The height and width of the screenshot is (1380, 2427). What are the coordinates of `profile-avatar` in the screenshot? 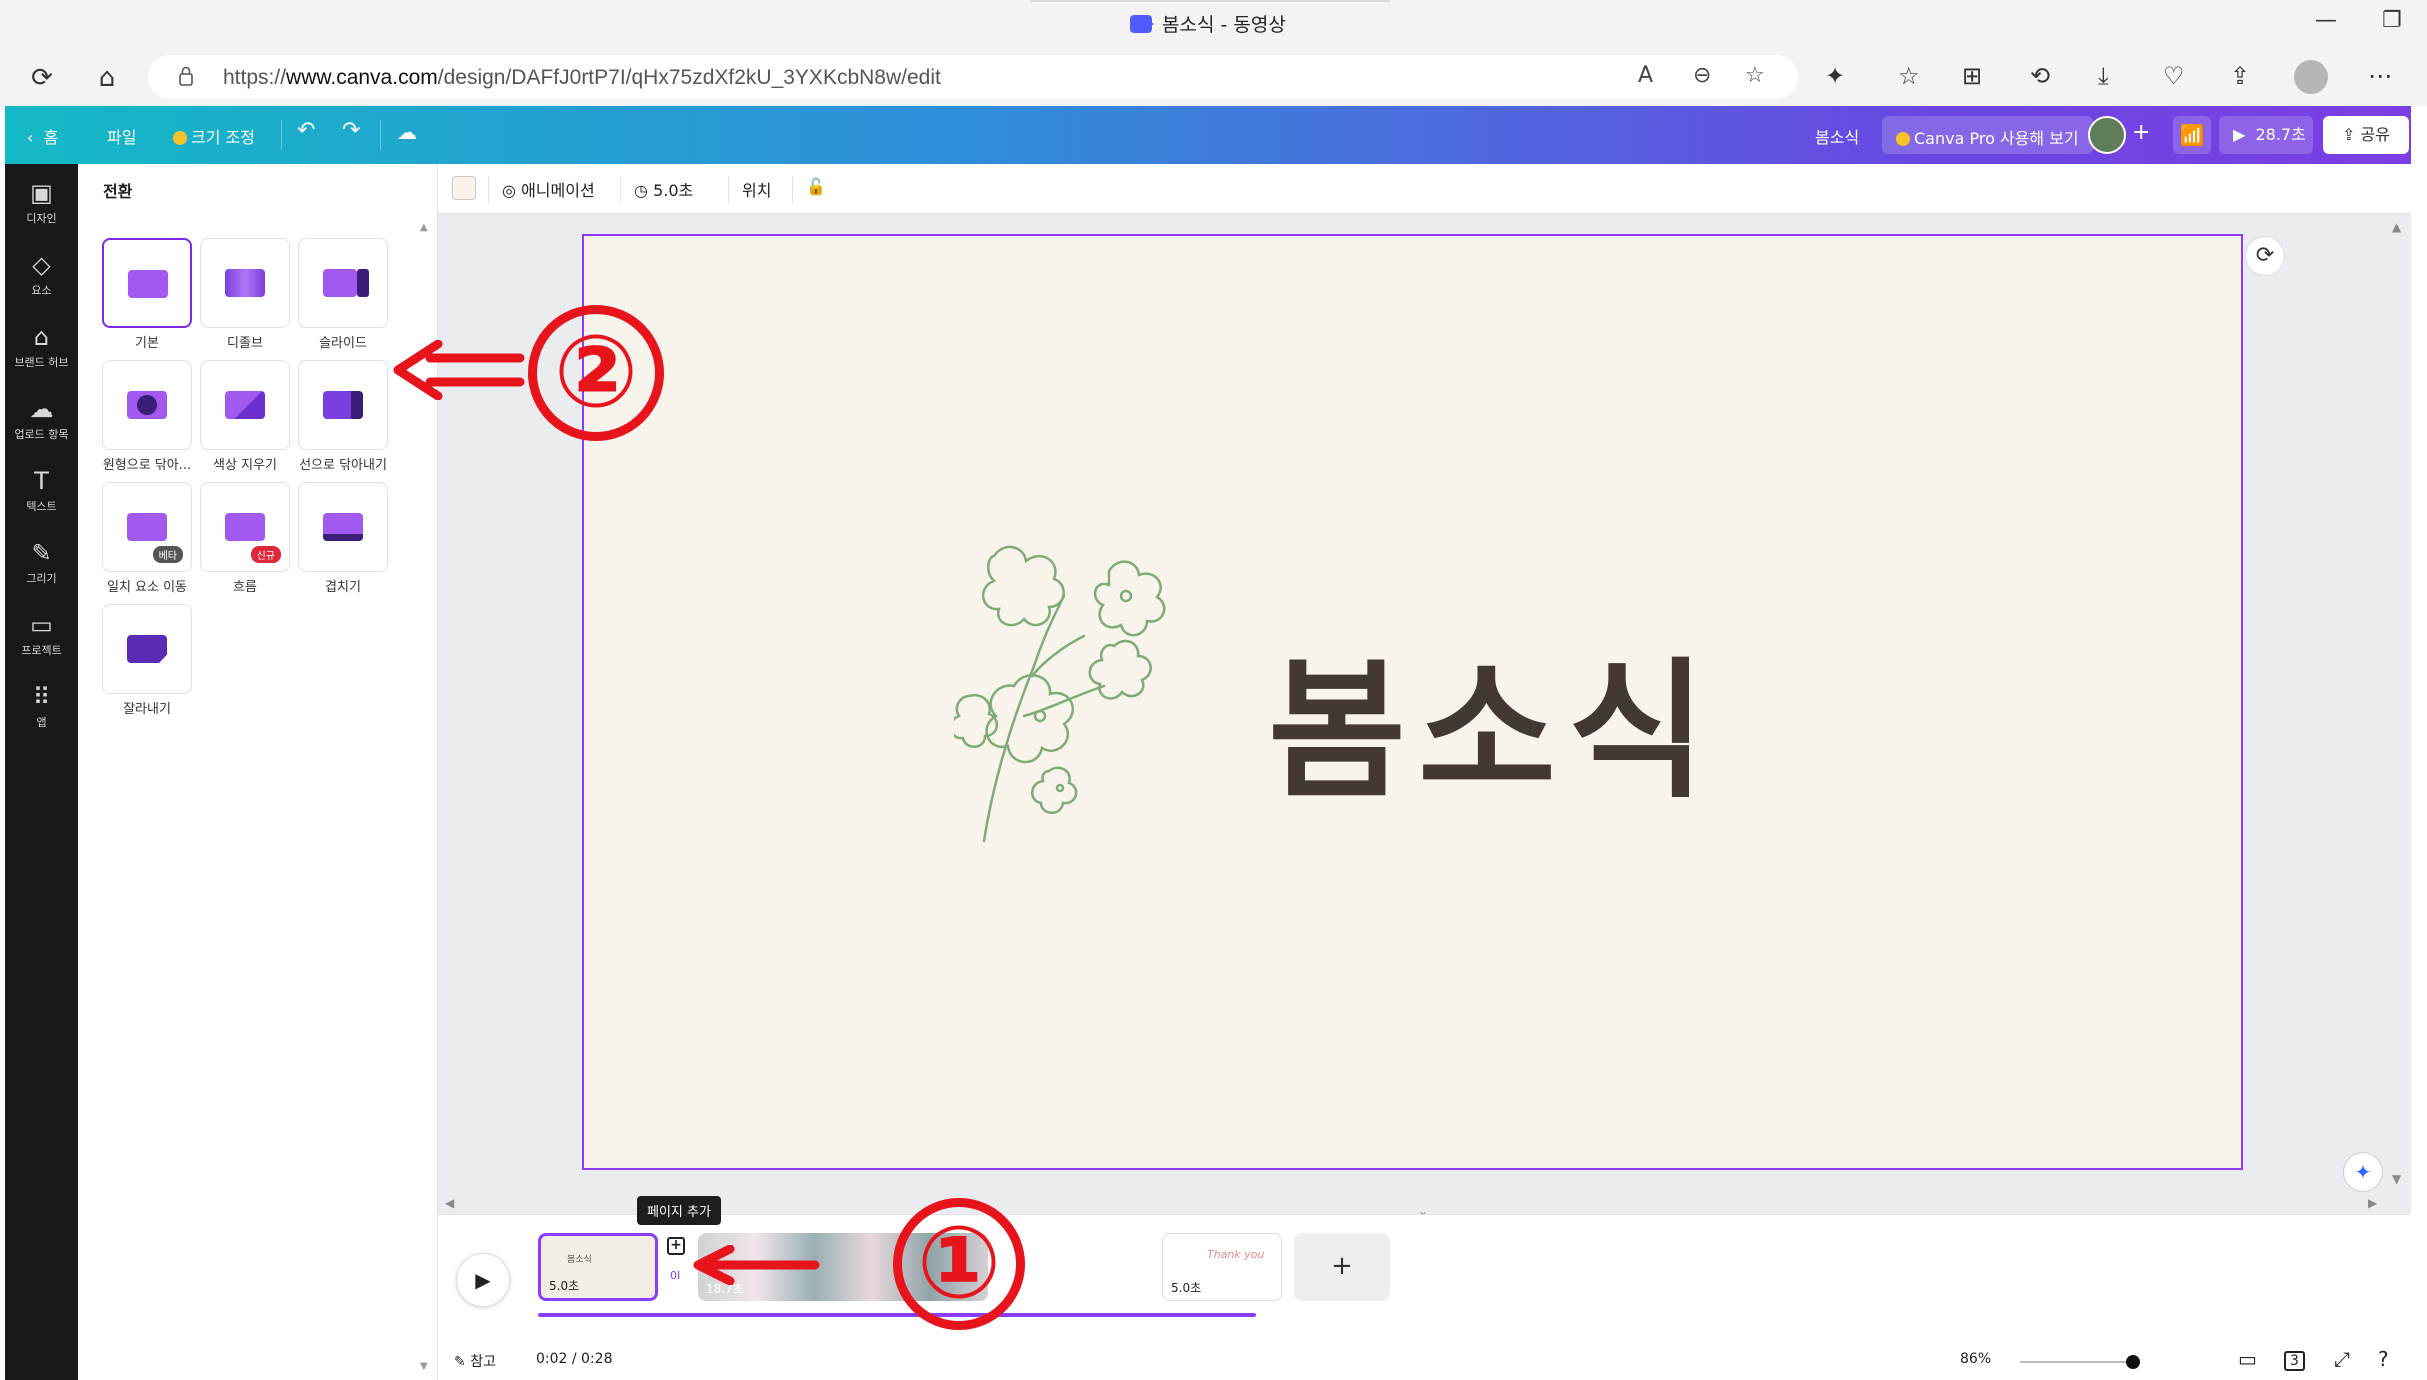 It's located at (2311, 77).